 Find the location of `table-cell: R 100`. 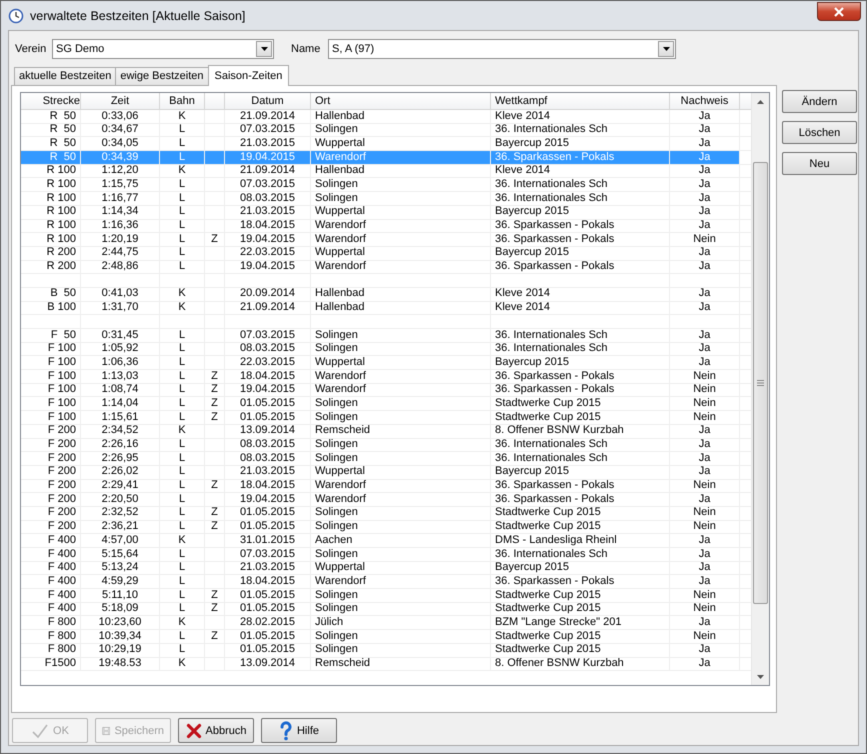

table-cell: R 100 is located at coordinates (61, 199).